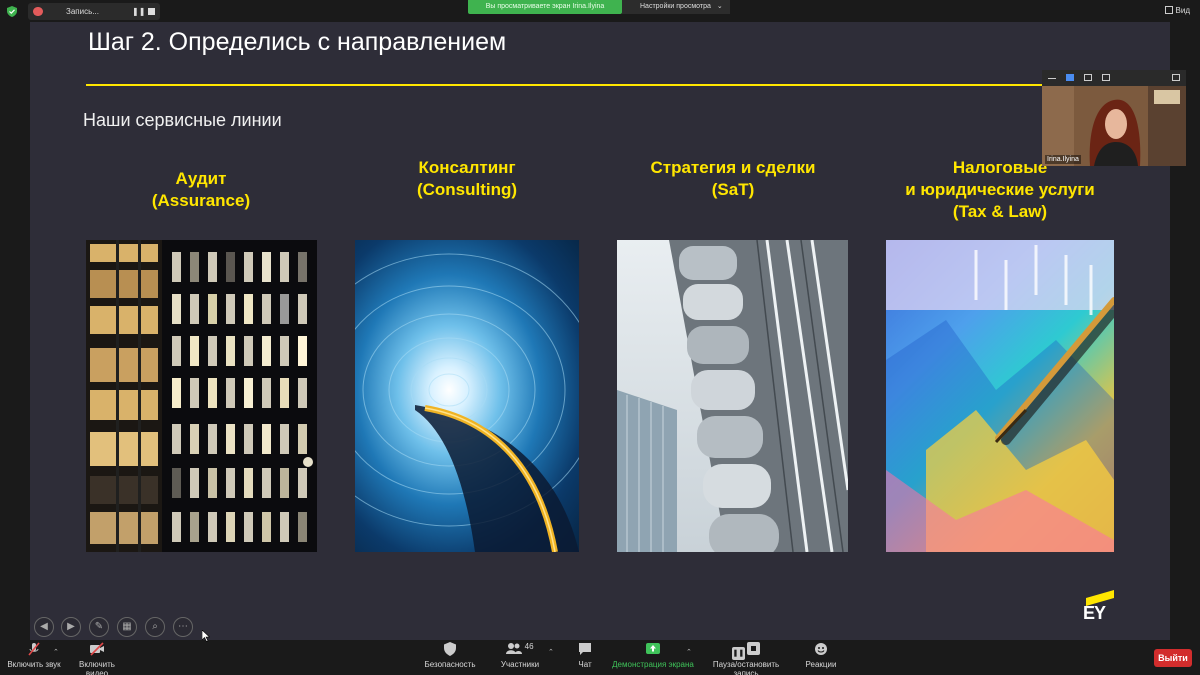 The width and height of the screenshot is (1200, 675). What do you see at coordinates (746, 651) in the screenshot?
I see `recording-controls-icon: ❚❚` at bounding box center [746, 651].